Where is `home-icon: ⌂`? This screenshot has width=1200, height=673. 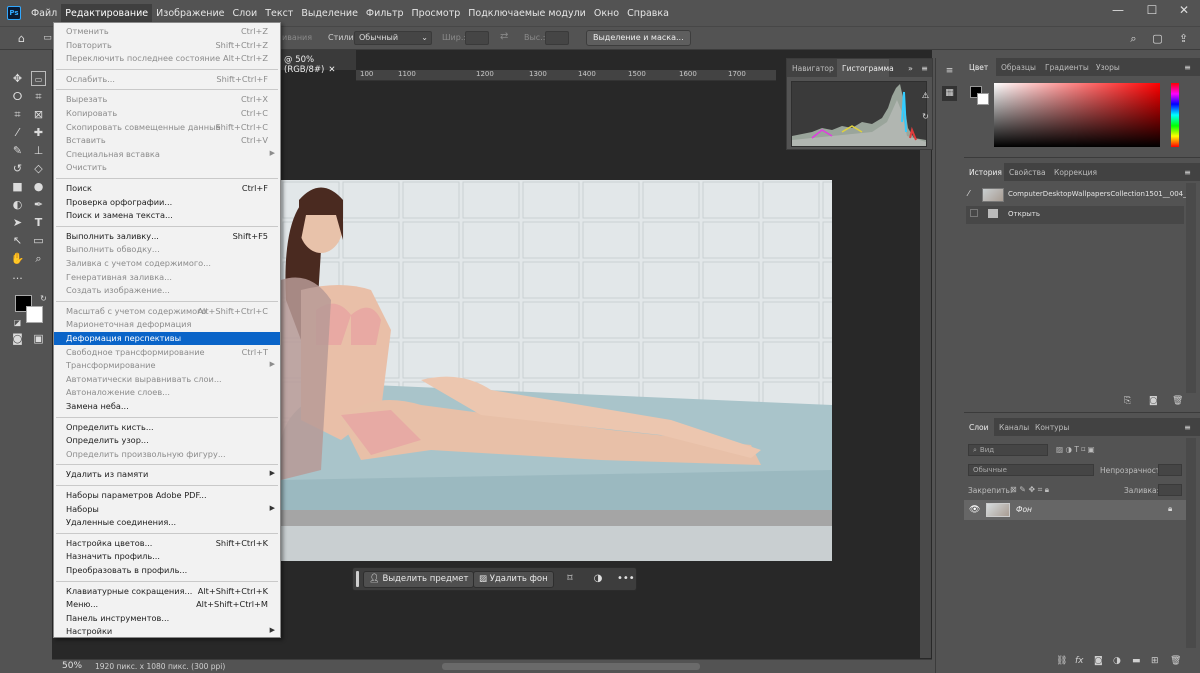 home-icon: ⌂ is located at coordinates (21, 38).